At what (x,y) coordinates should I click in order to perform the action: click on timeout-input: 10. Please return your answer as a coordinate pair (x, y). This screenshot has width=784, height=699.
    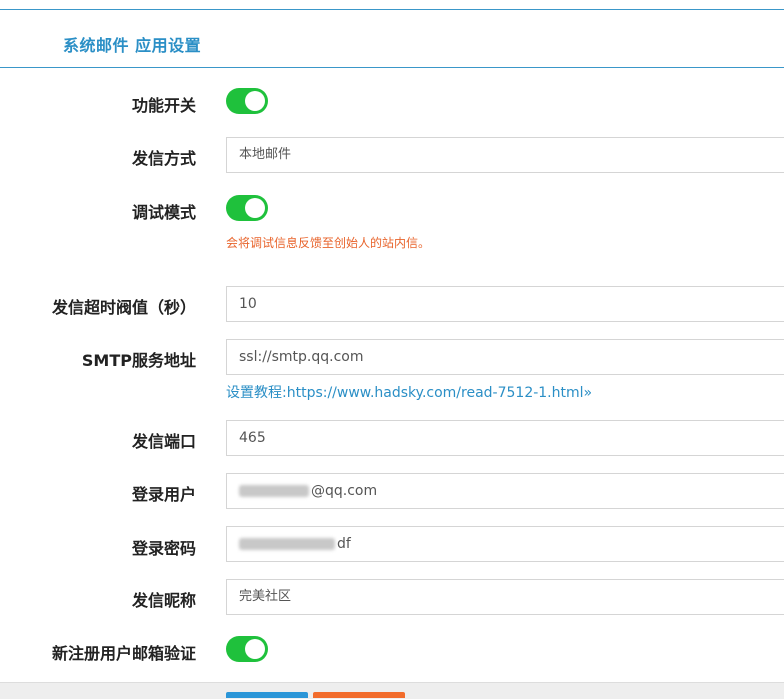
    Looking at the image, I should click on (505, 304).